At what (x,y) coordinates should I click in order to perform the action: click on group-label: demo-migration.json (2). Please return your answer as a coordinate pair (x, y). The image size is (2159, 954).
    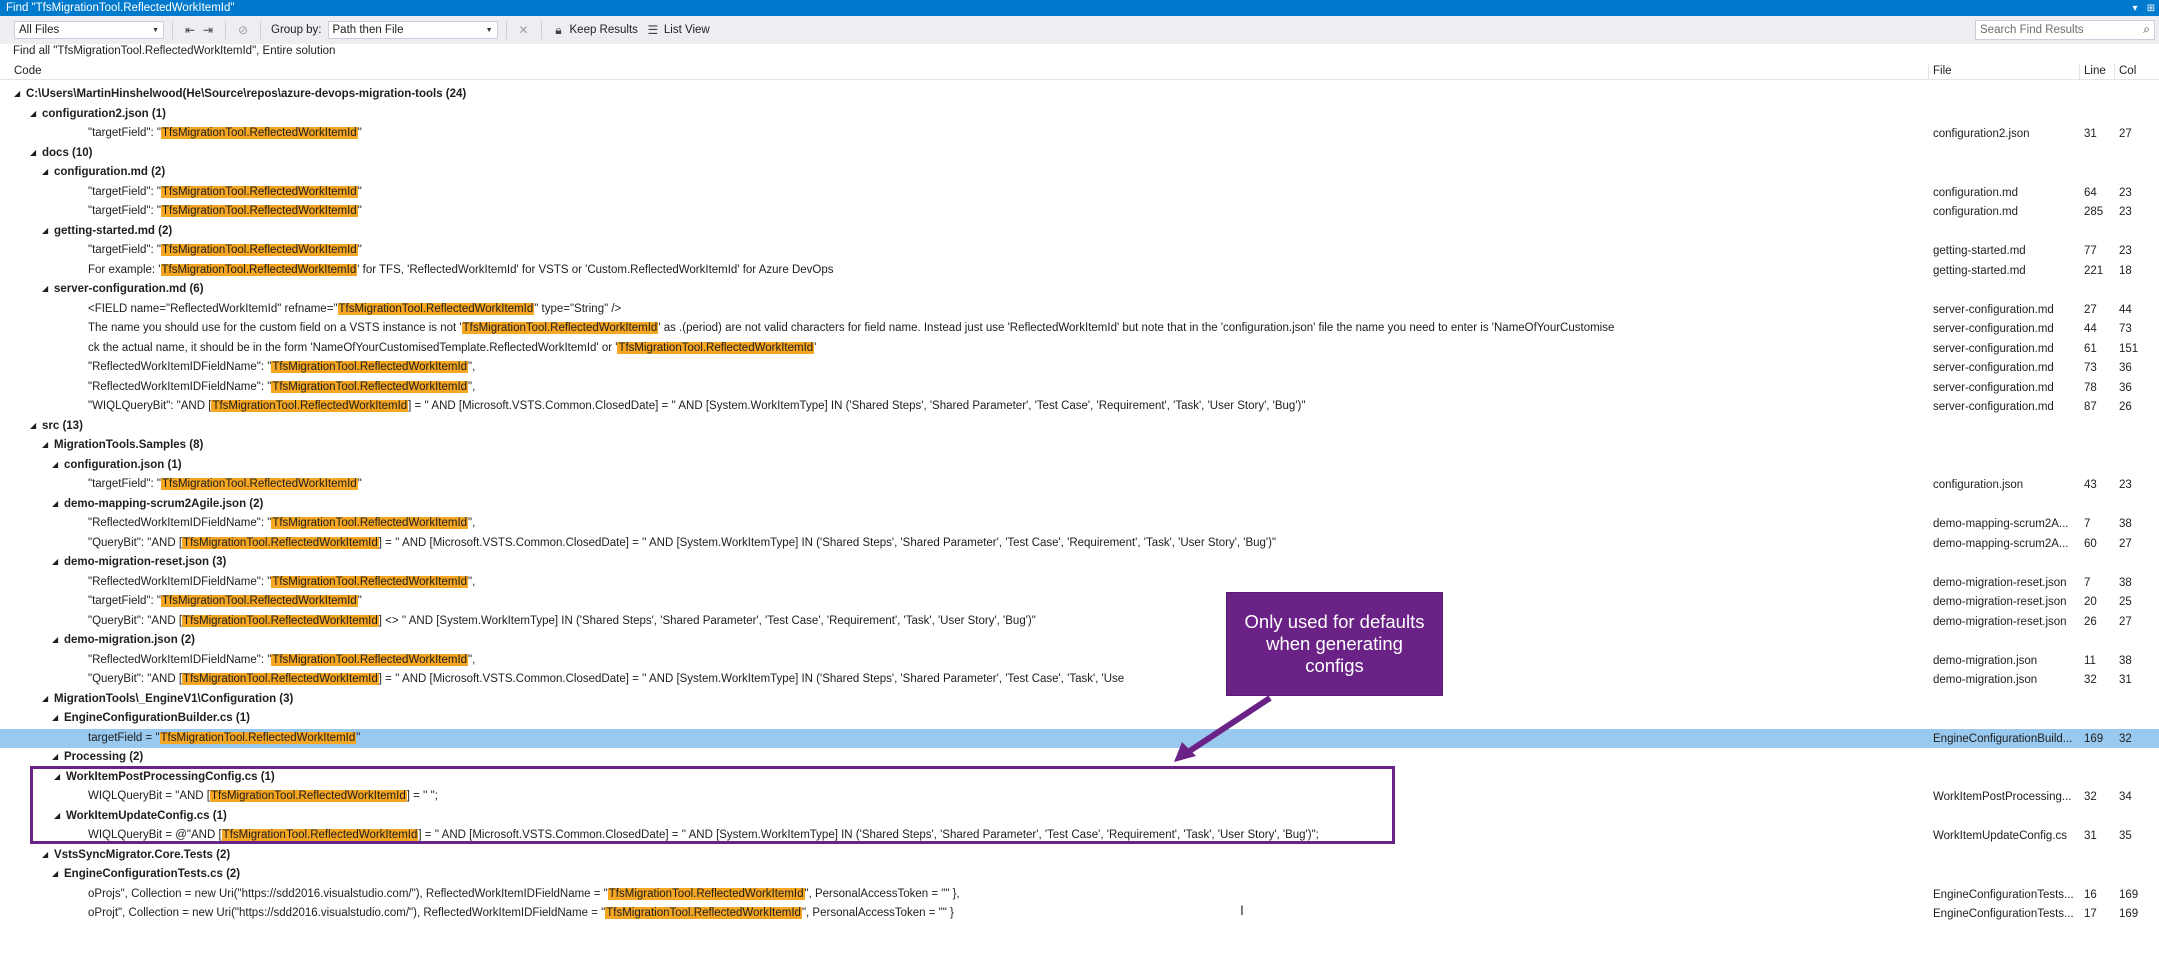
    Looking at the image, I should click on (129, 640).